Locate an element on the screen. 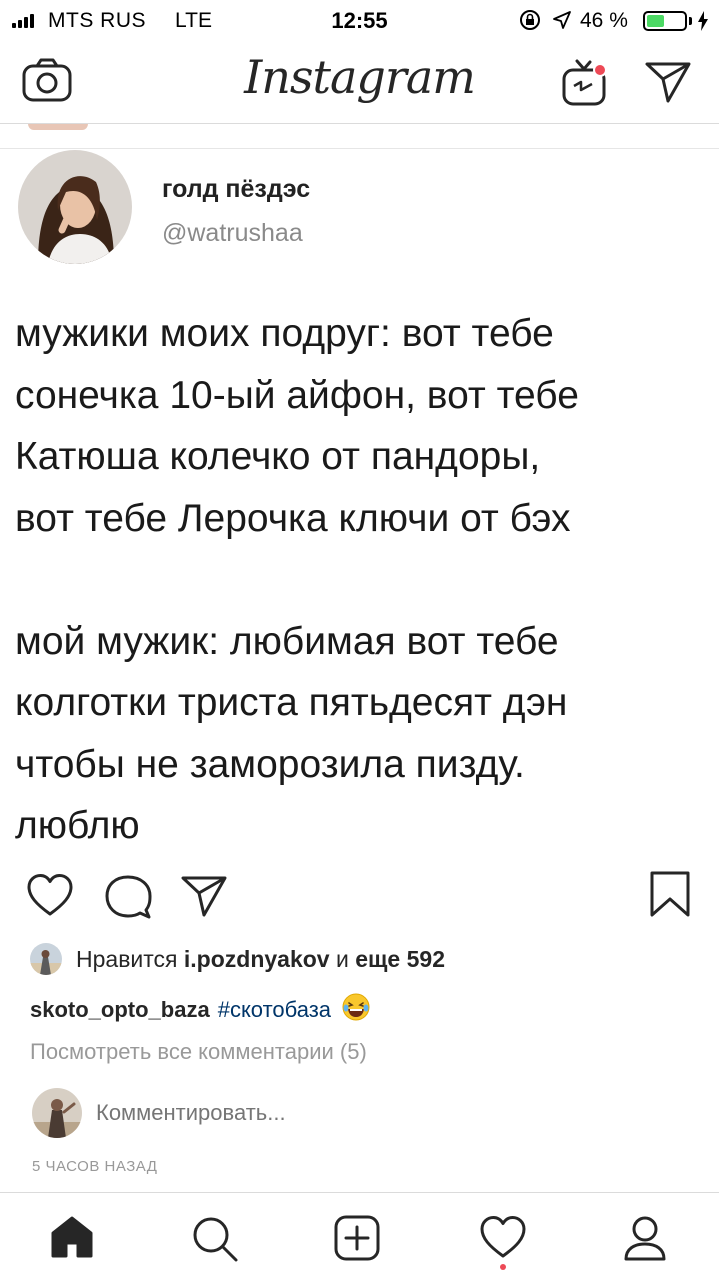 Image resolution: width=719 pixels, height=1280 pixels. view-all-comments-link: Посмотреть все комментарии (5) is located at coordinates (198, 1052).